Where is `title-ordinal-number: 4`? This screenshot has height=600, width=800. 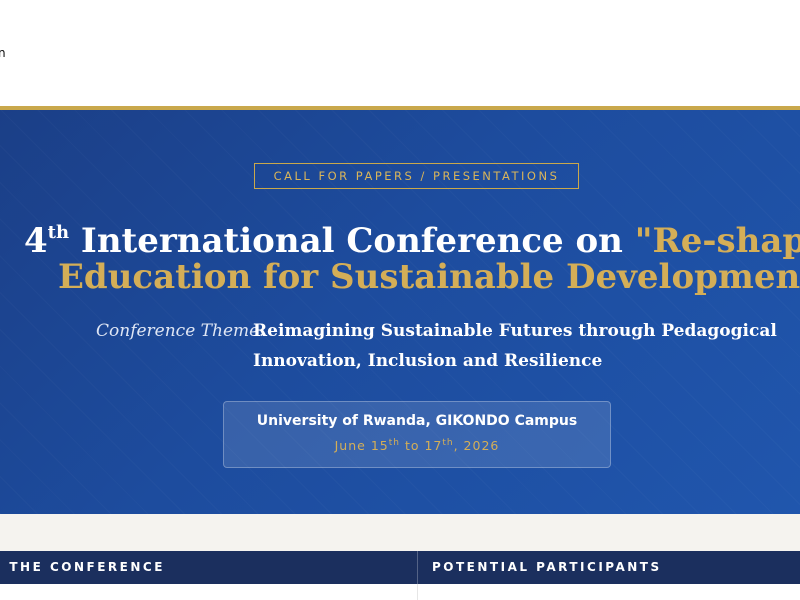 title-ordinal-number: 4 is located at coordinates (36, 241).